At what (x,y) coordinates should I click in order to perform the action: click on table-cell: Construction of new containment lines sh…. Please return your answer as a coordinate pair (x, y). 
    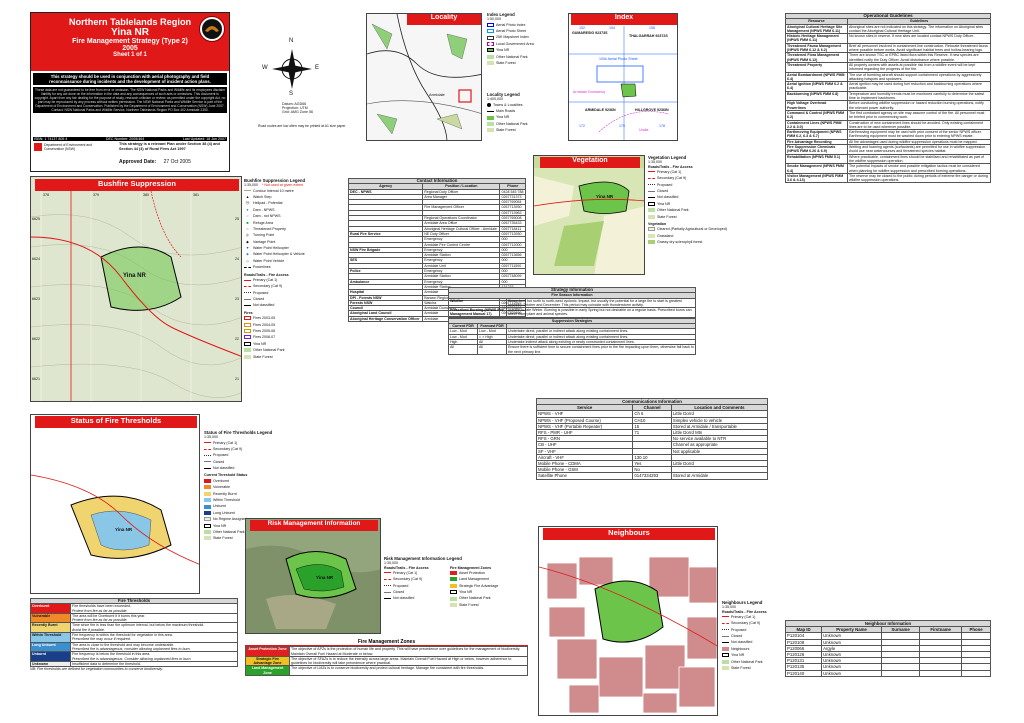
    Looking at the image, I should click on (919, 125).